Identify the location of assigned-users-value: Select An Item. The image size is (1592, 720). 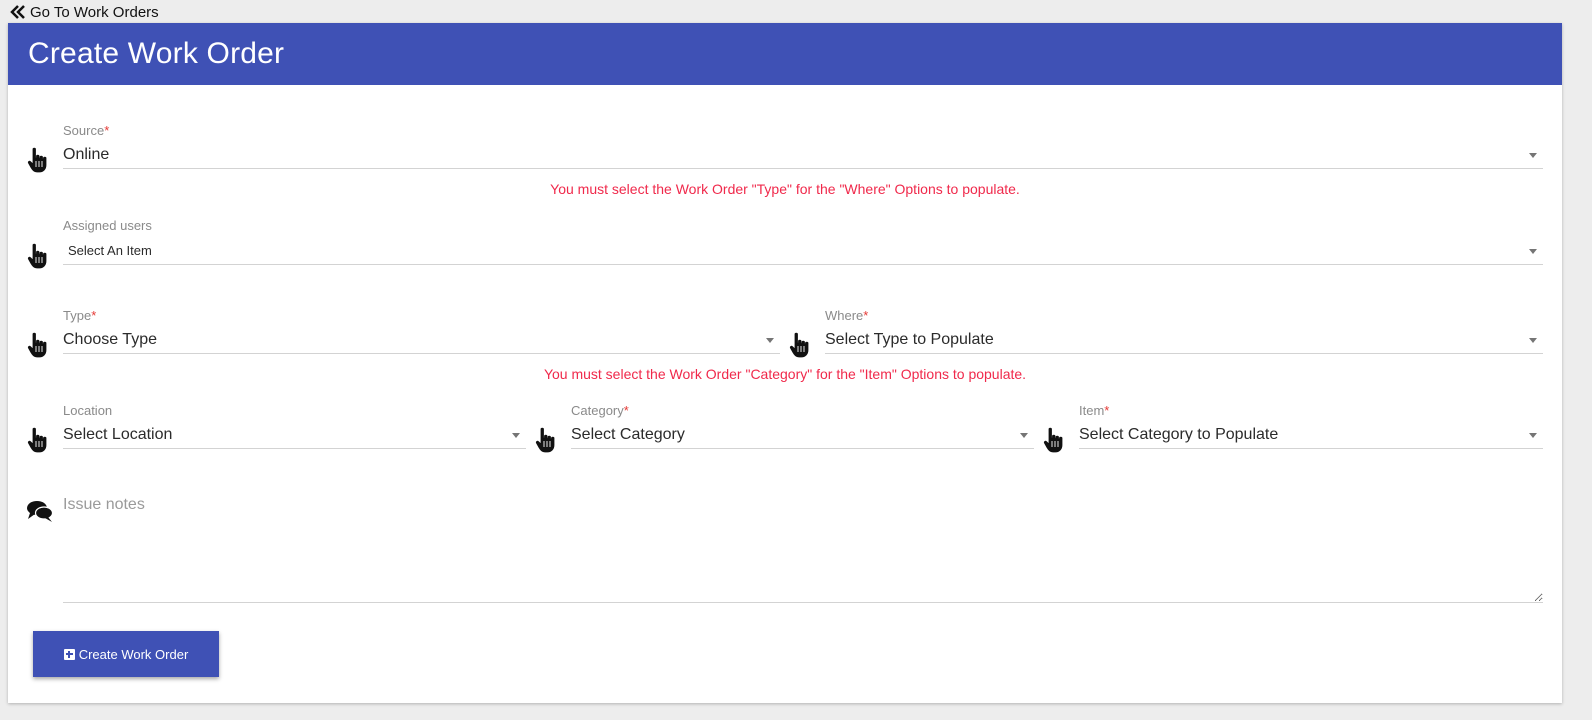
(110, 250).